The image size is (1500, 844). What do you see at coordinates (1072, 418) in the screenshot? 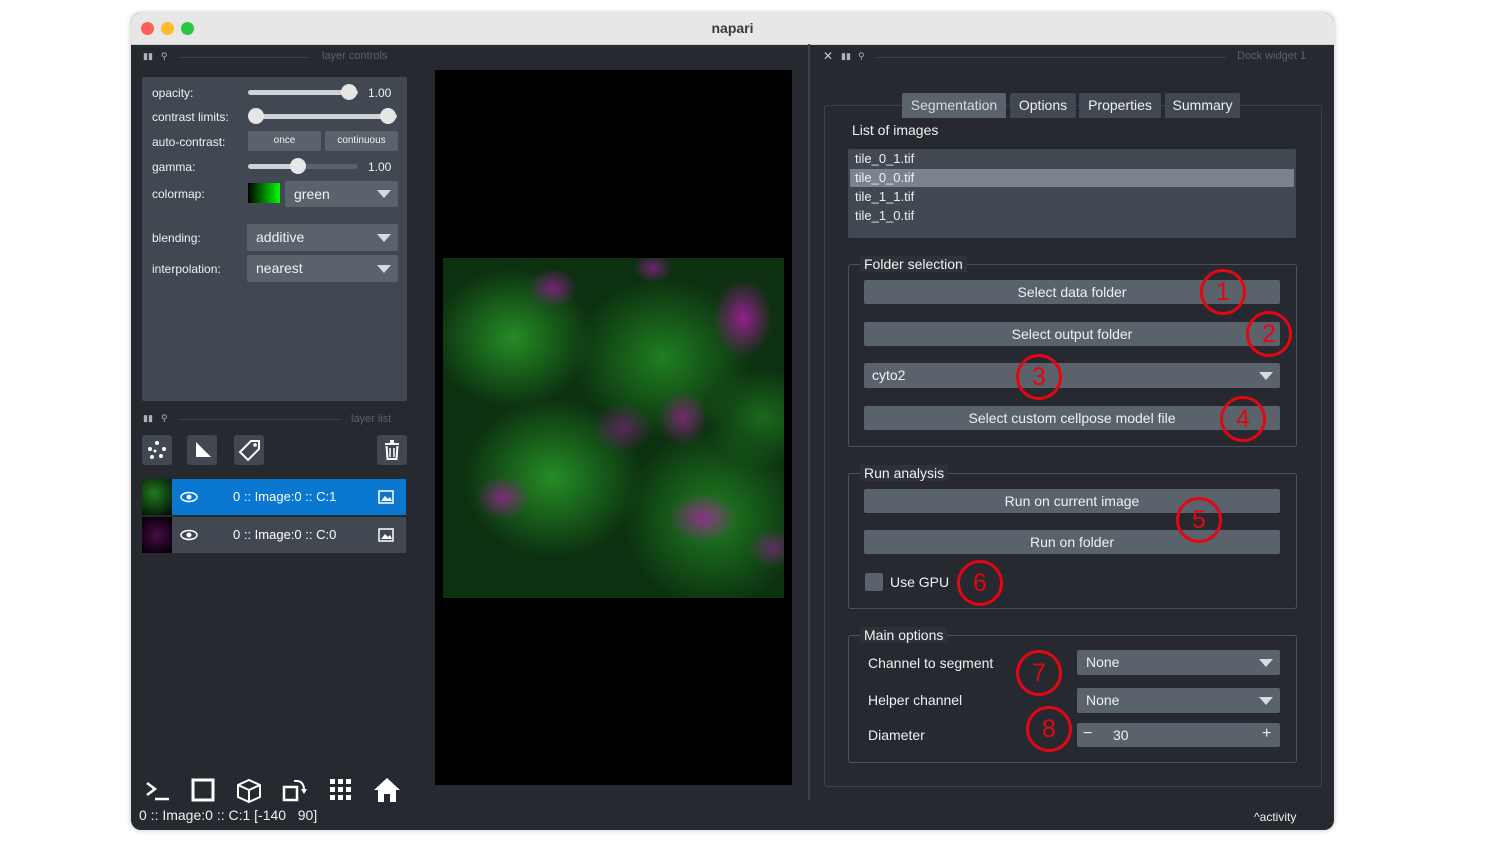
I see `select-custom-model-button: Select custom cellpose model file` at bounding box center [1072, 418].